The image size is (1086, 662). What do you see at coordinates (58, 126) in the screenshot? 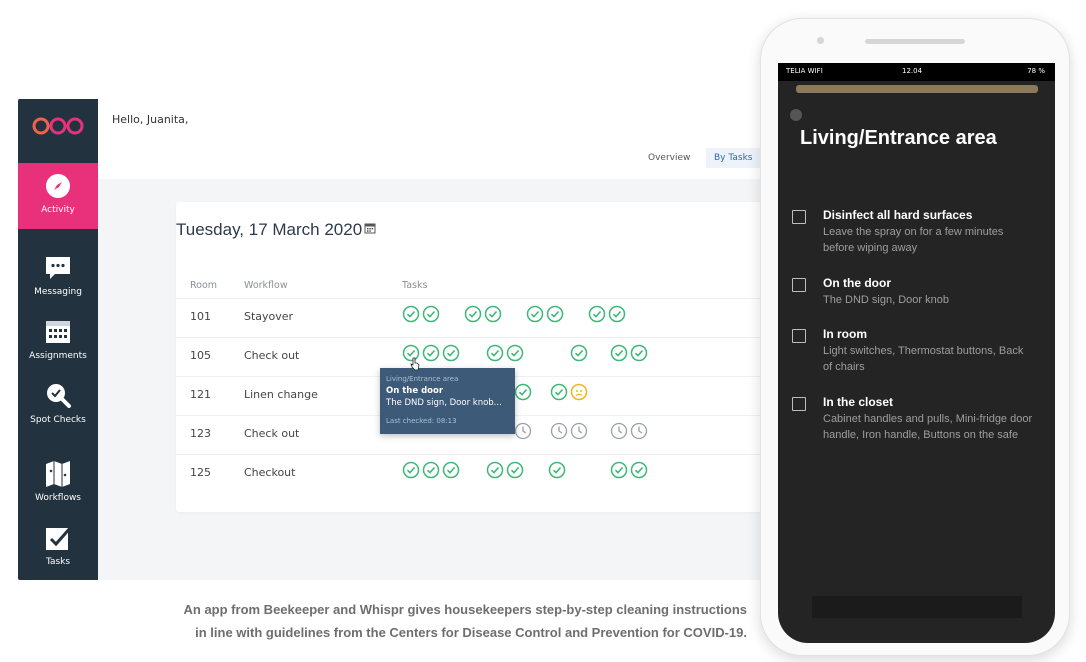
I see `app-logo` at bounding box center [58, 126].